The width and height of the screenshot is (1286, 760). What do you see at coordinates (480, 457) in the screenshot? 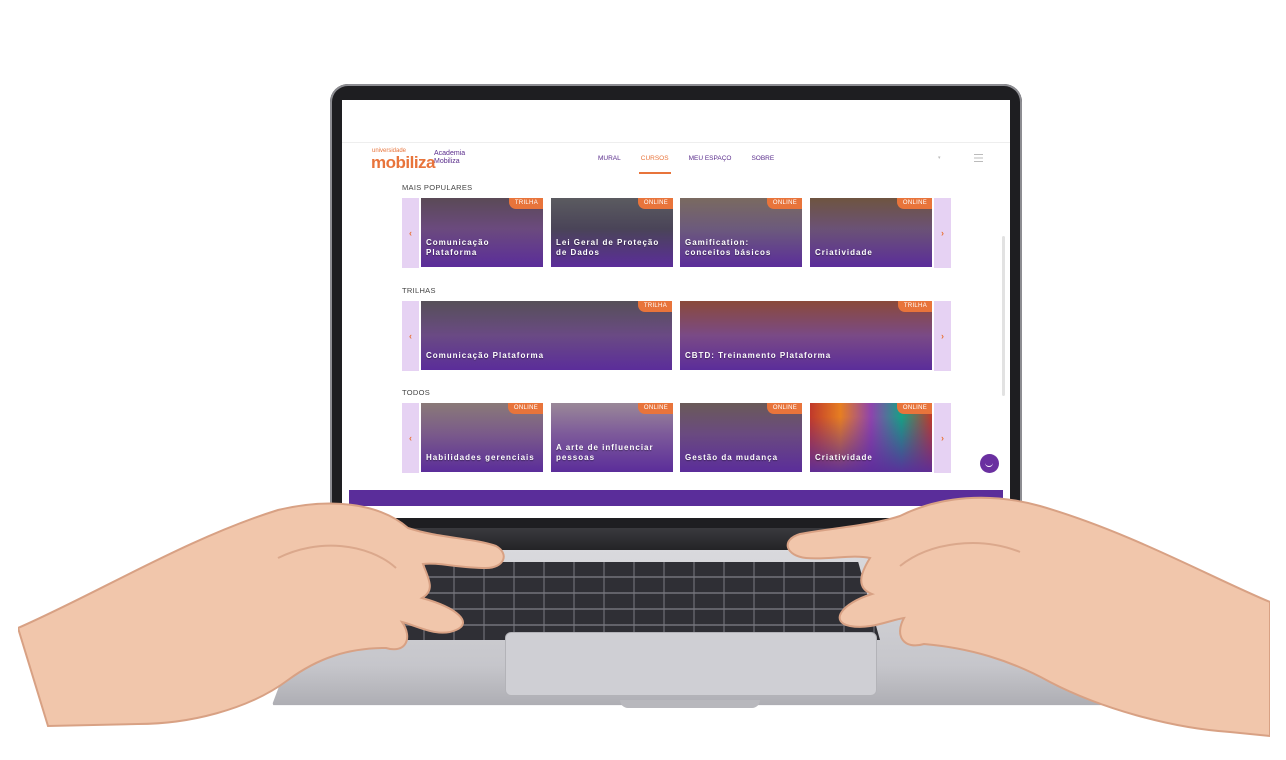
I see `card-title: Habilidades gerenciais` at bounding box center [480, 457].